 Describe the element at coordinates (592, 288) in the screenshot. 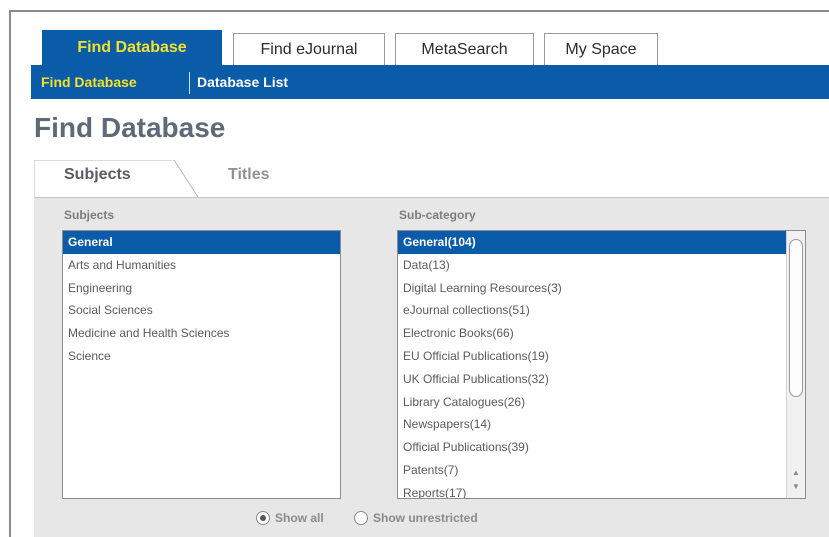

I see `sub-category-item: Digital Learning Resources(3)` at that location.